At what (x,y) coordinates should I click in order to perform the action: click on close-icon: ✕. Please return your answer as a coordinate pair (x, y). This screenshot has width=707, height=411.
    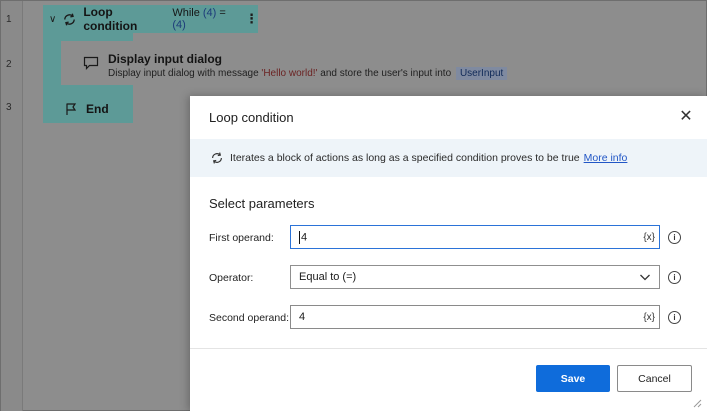
    Looking at the image, I should click on (686, 117).